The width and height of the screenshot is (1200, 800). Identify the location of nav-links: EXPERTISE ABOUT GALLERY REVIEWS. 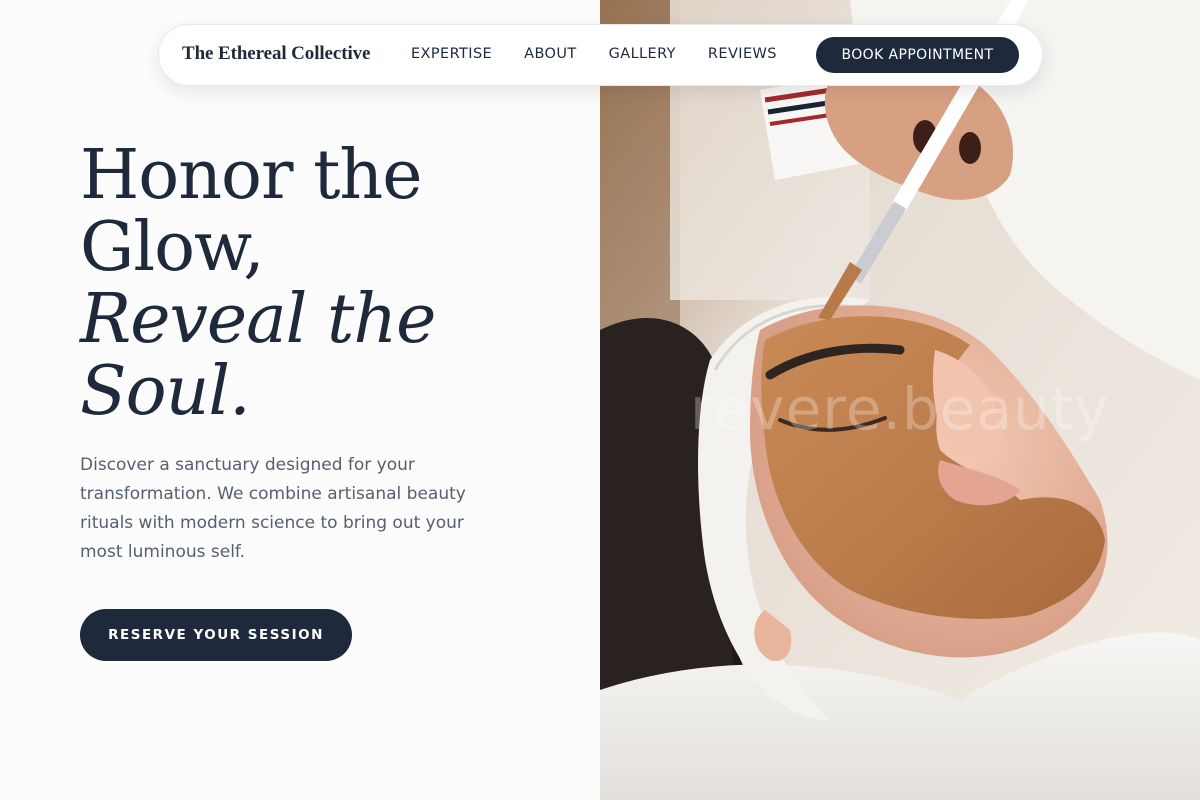
(610, 54).